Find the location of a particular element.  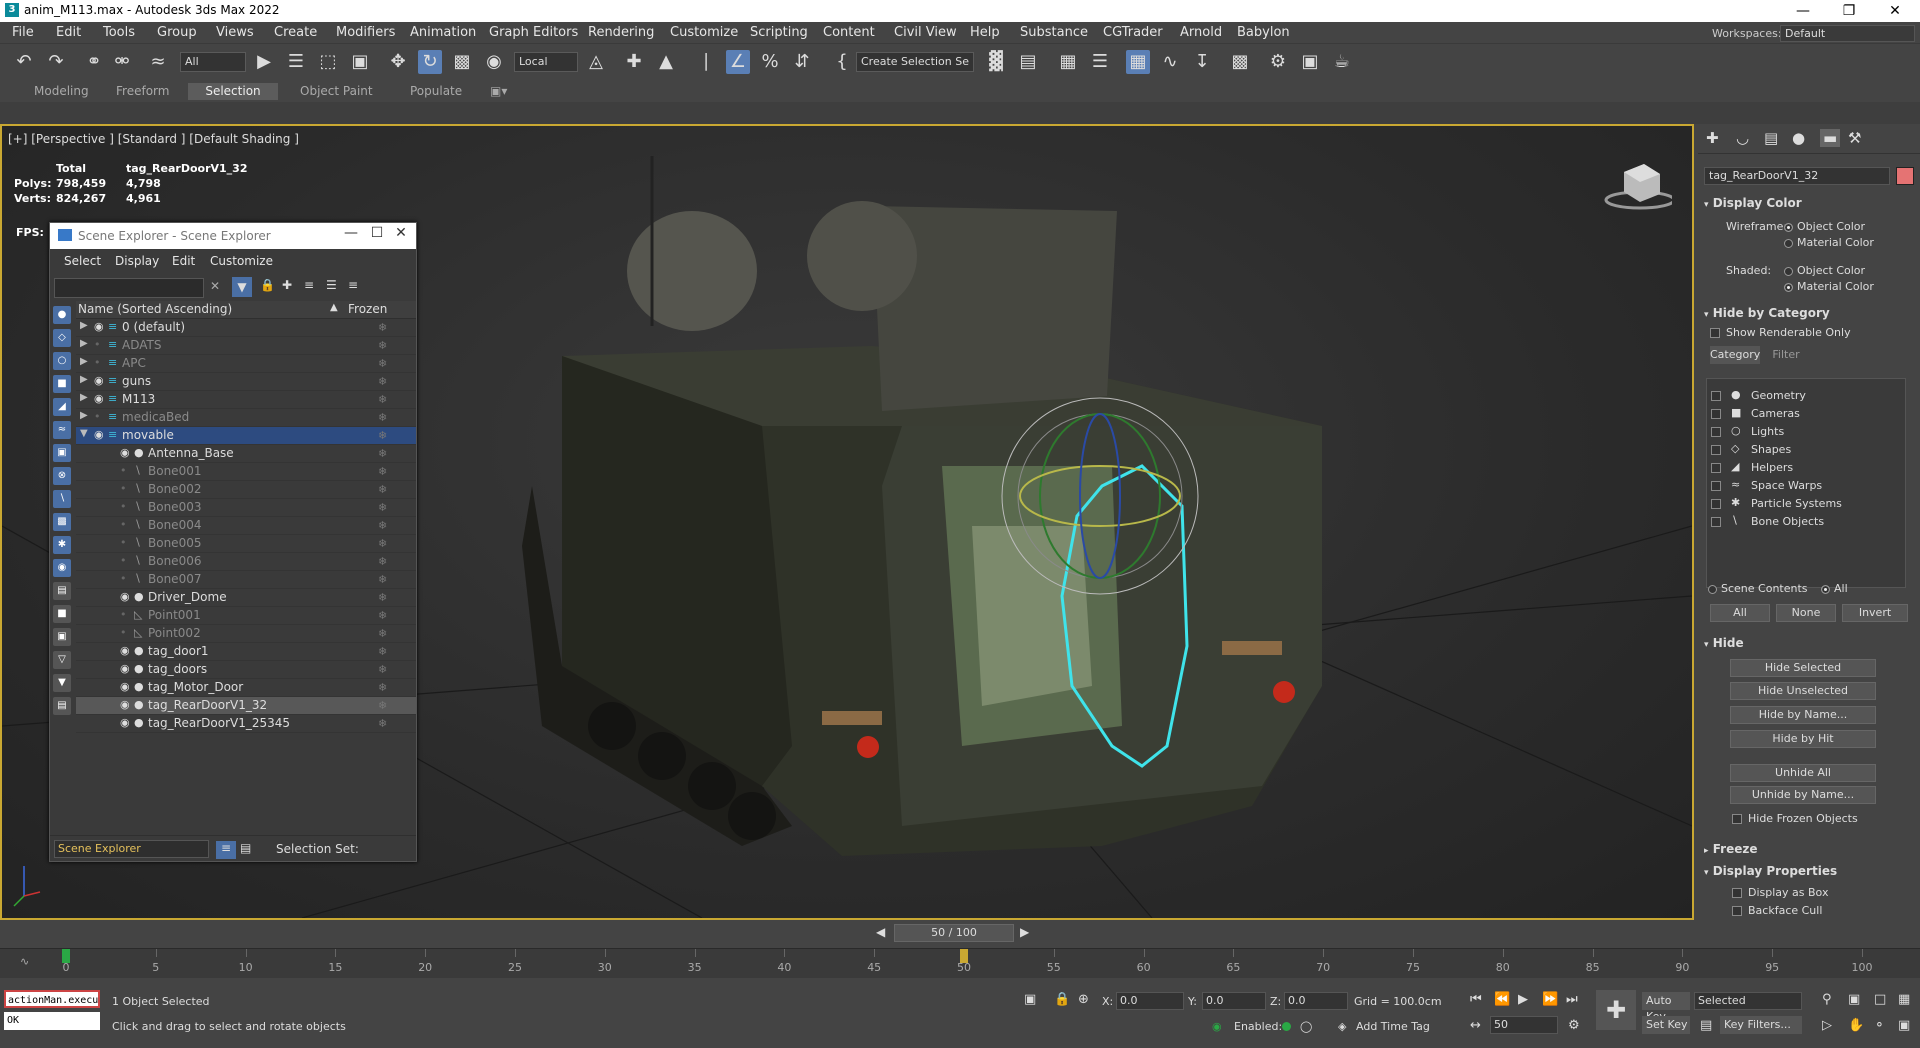

key-mode-select: Selected is located at coordinates (1748, 1001).